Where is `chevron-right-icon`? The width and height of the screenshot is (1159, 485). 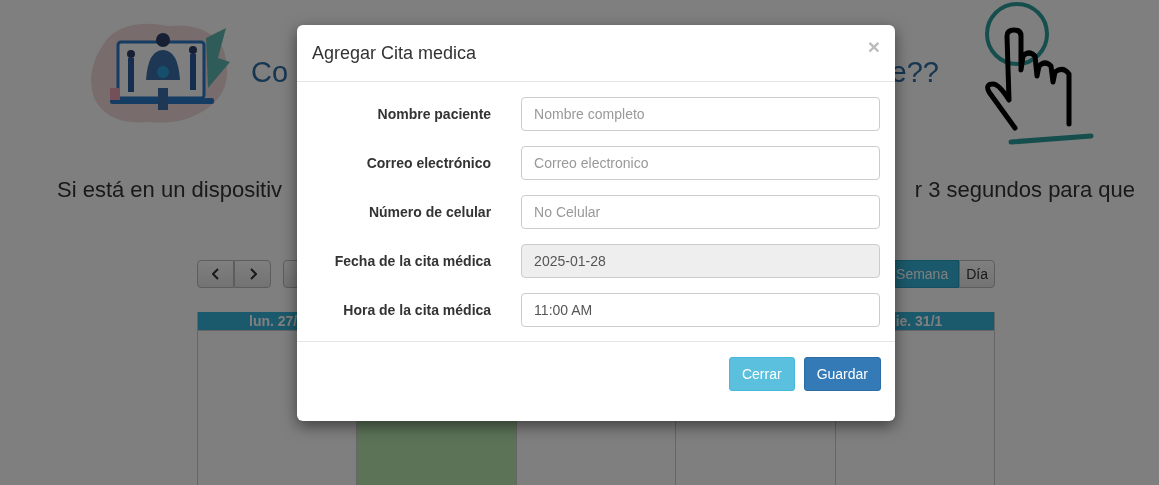 chevron-right-icon is located at coordinates (252, 274).